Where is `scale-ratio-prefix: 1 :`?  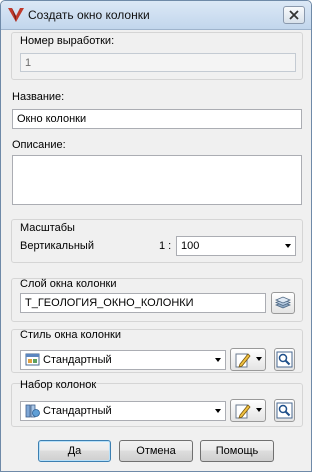
scale-ratio-prefix: 1 : is located at coordinates (165, 246).